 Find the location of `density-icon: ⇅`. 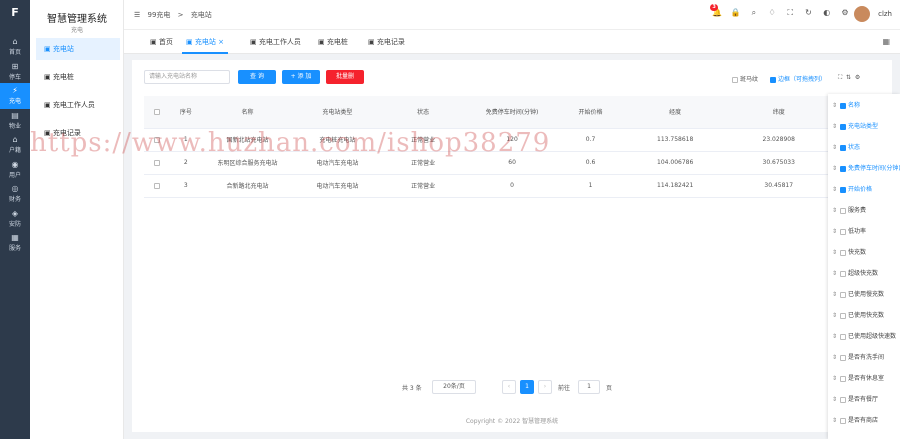

density-icon: ⇅ is located at coordinates (848, 77).